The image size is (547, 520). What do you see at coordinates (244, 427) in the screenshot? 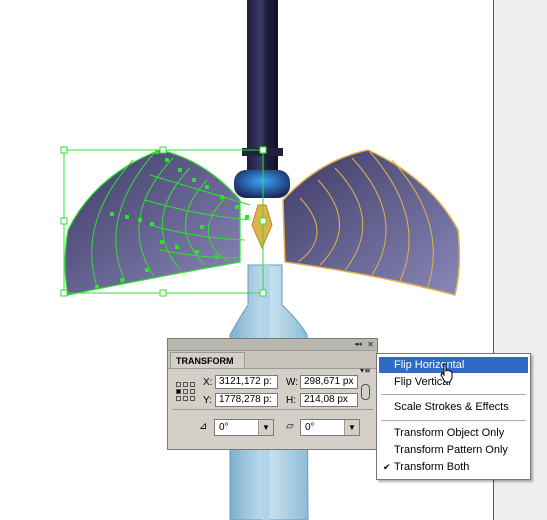
I see `rotate-dropdown: 0° ▼` at bounding box center [244, 427].